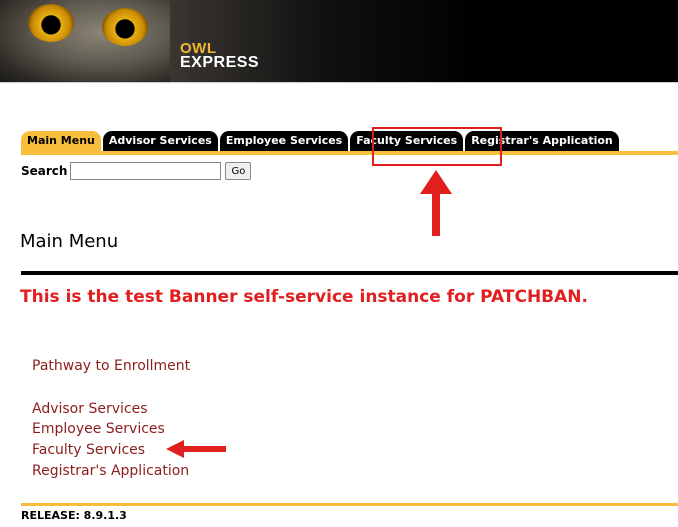  Describe the element at coordinates (74, 515) in the screenshot. I see `release-version: RELEASE: 8.9.1.3` at that location.